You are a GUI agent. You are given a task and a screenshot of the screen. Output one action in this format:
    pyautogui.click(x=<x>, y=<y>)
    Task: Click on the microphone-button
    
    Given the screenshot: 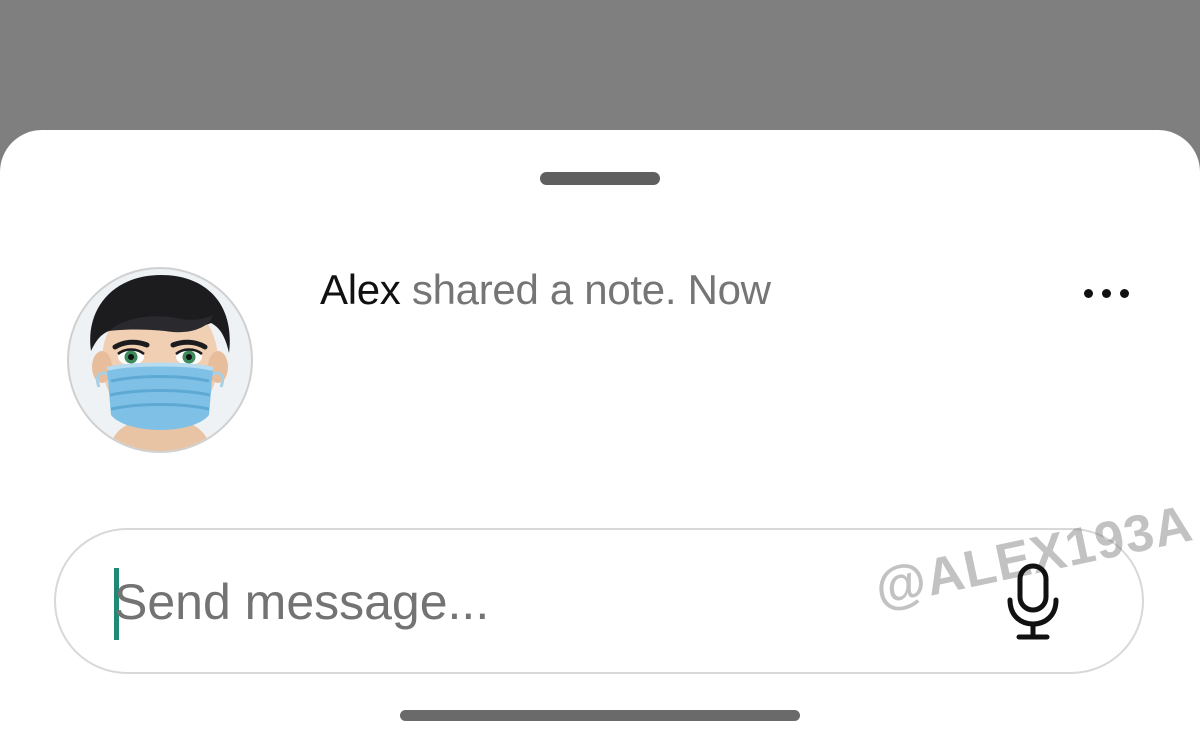 What is the action you would take?
    pyautogui.click(x=1033, y=602)
    